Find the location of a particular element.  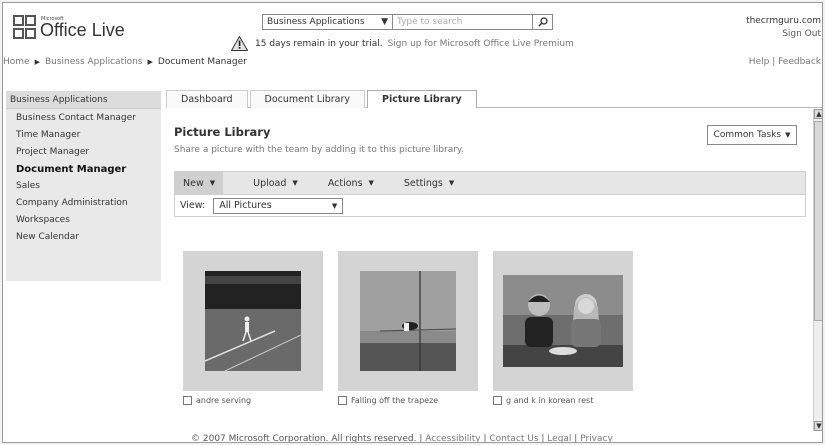

feedback-link: Feedback is located at coordinates (799, 62).